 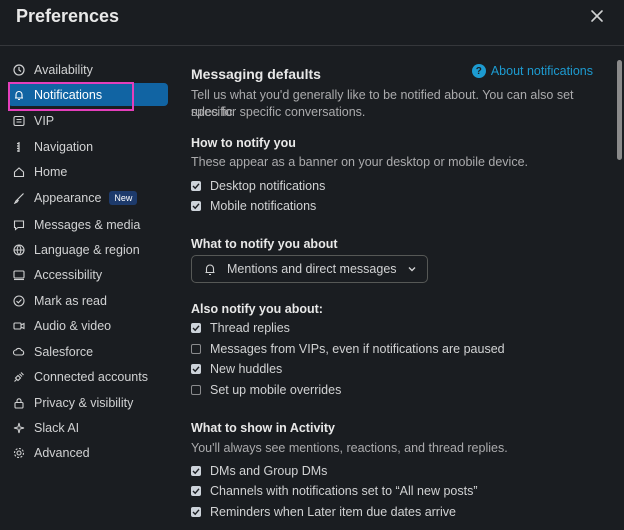 What do you see at coordinates (412, 269) in the screenshot?
I see `chevron-down-icon` at bounding box center [412, 269].